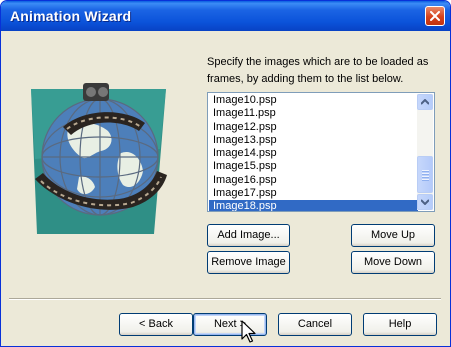 The image size is (451, 347). Describe the element at coordinates (393, 262) in the screenshot. I see `move-down-button: Move Down` at that location.